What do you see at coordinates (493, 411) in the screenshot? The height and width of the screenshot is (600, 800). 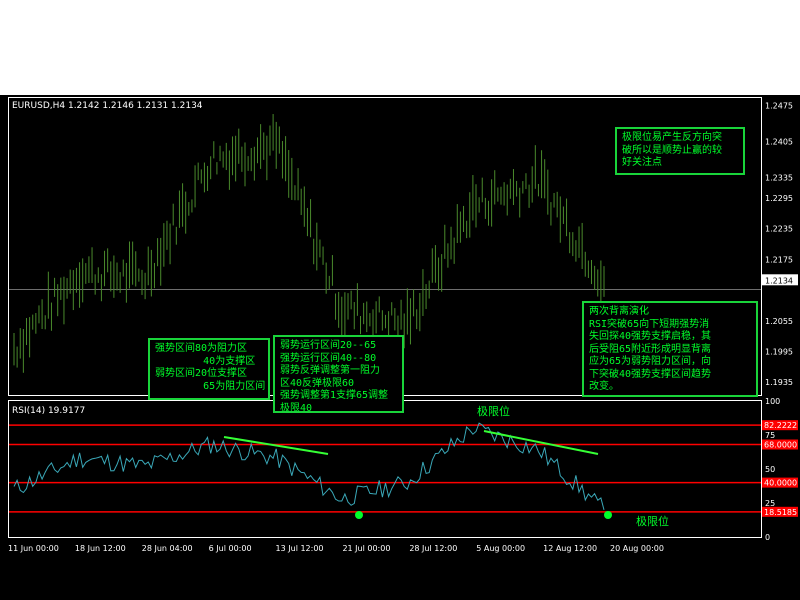 I see `extreme-label-top: 极限位` at bounding box center [493, 411].